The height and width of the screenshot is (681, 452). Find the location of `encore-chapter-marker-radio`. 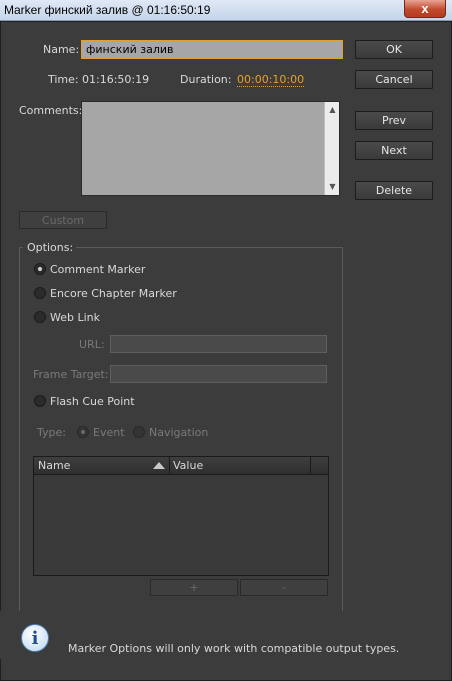

encore-chapter-marker-radio is located at coordinates (40, 293).